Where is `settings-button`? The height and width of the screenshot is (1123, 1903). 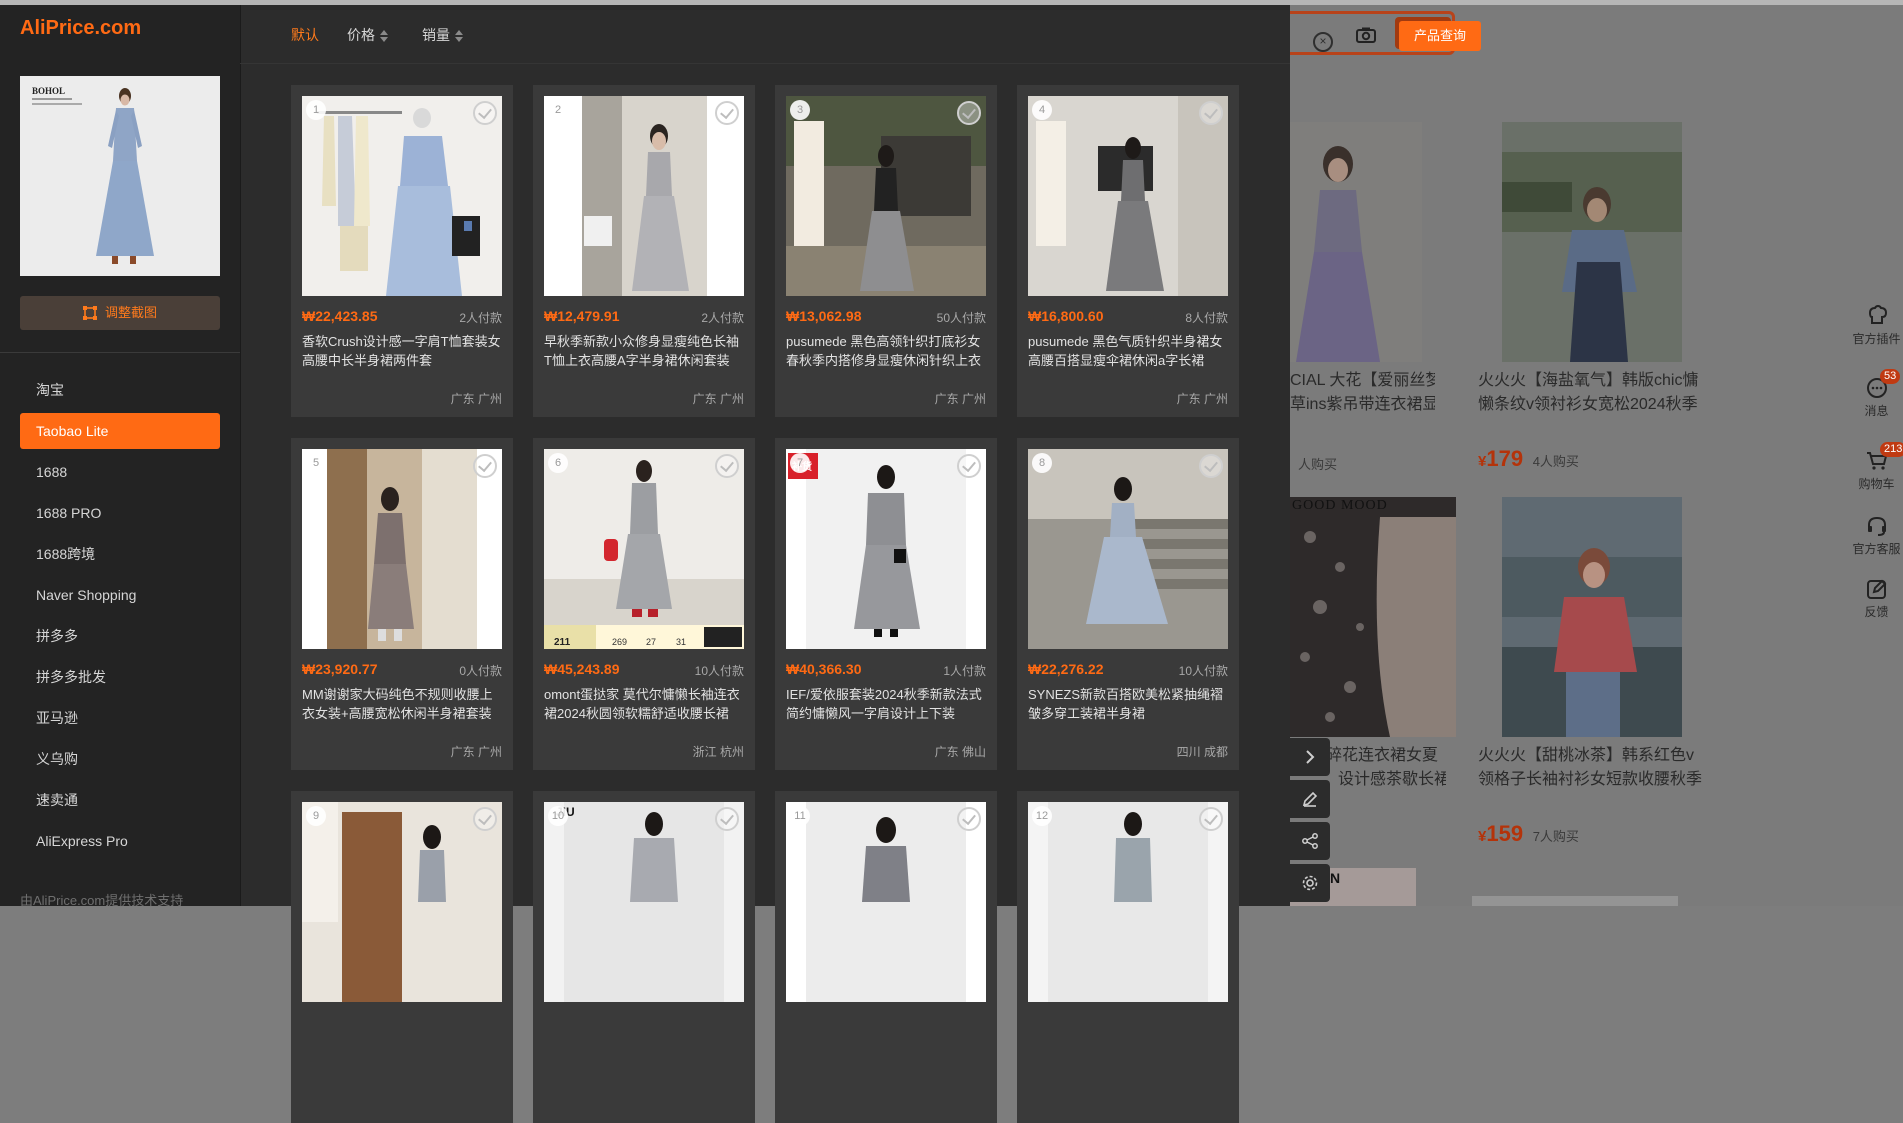 settings-button is located at coordinates (1310, 883).